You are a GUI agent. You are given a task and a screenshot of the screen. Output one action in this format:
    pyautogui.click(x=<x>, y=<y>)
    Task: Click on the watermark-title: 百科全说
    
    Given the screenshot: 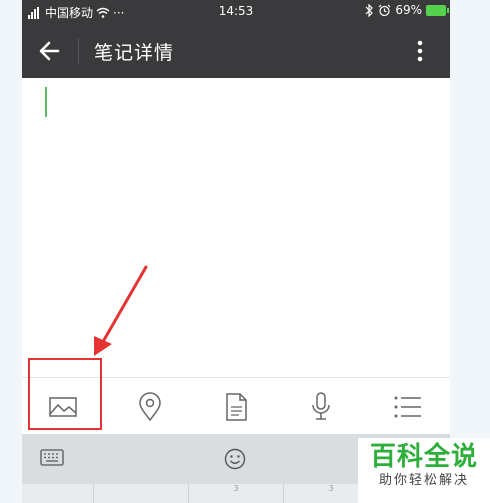 What is the action you would take?
    pyautogui.click(x=423, y=457)
    